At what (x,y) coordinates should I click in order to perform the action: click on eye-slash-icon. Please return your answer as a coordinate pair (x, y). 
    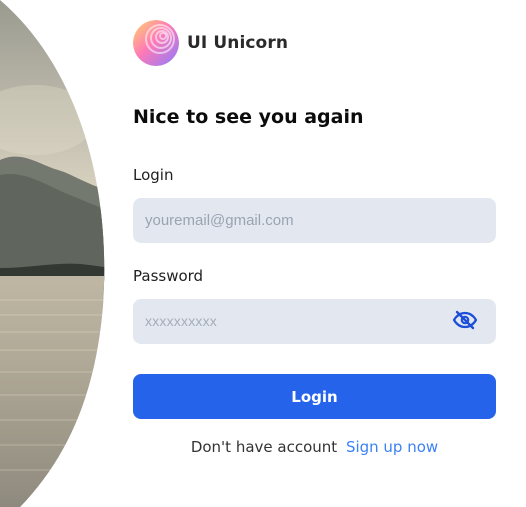
    Looking at the image, I should click on (465, 322).